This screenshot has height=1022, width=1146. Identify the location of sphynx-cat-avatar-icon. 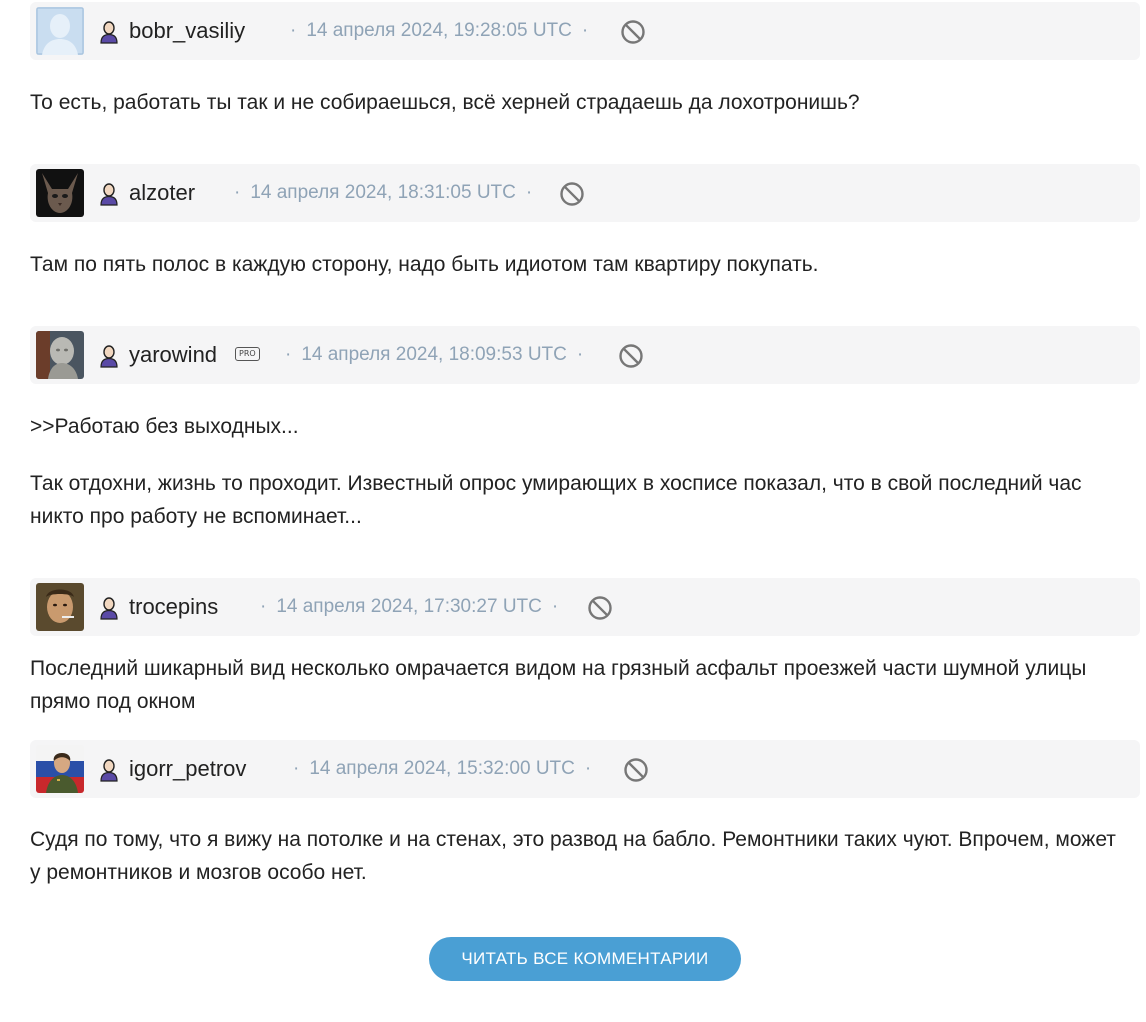
(60, 193).